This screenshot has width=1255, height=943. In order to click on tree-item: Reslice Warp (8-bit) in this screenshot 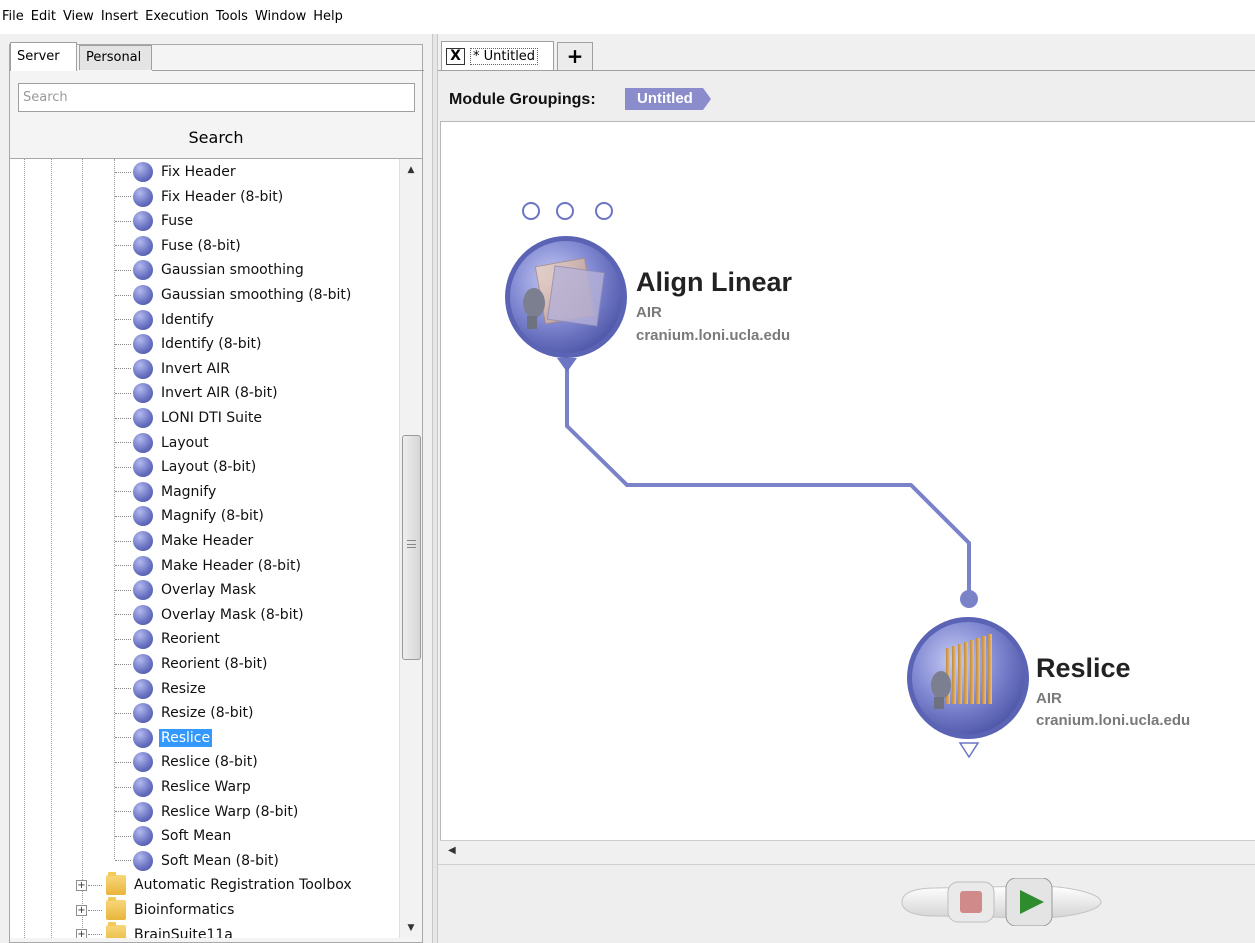, I will do `click(207, 812)`.